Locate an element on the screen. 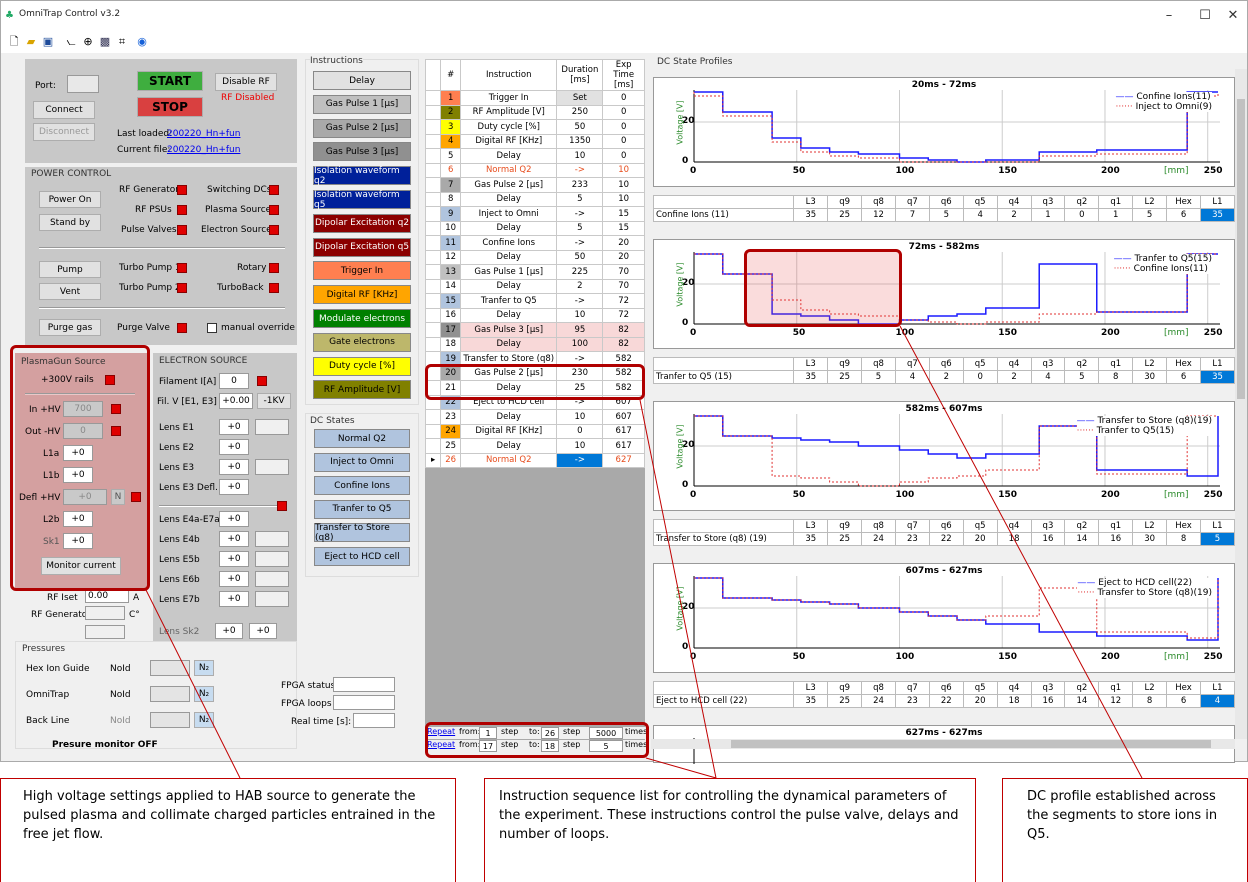  instruction-button: Digital RF [KHz] is located at coordinates (362, 295).